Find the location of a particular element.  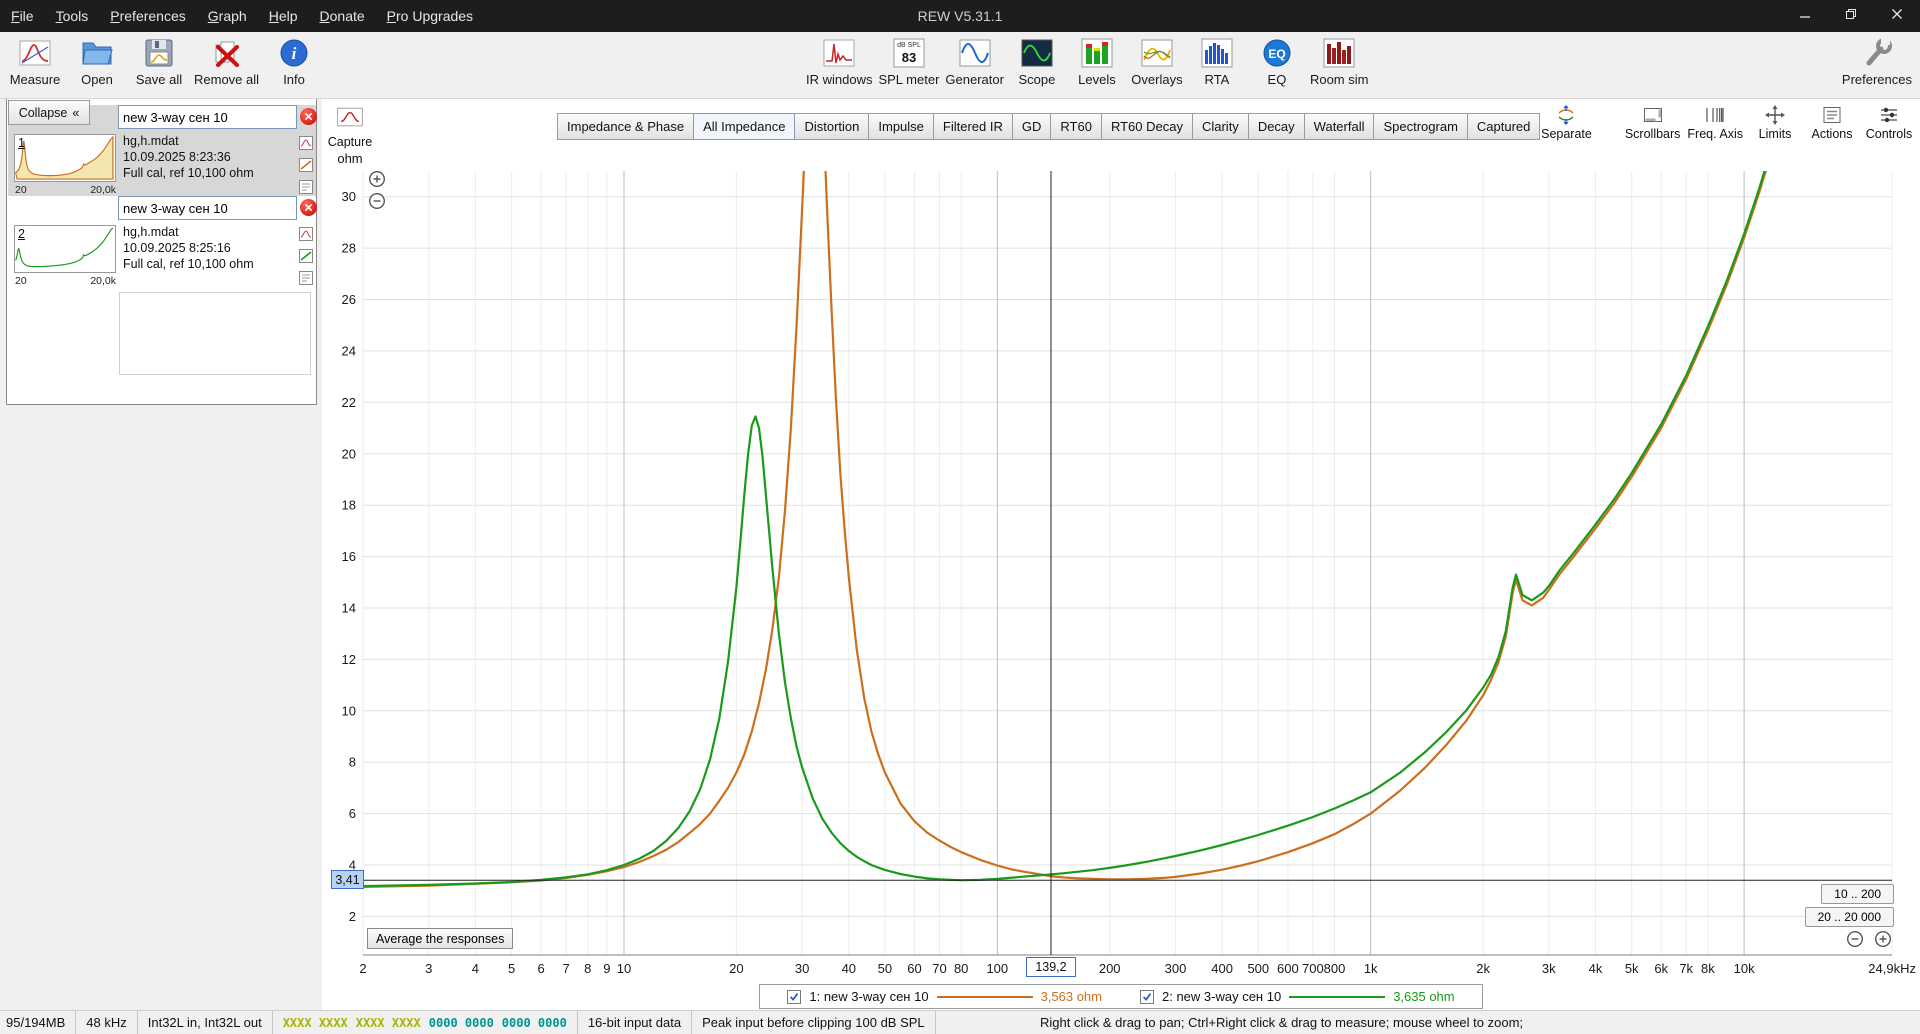

menu-preferences: Preferences is located at coordinates (148, 16).